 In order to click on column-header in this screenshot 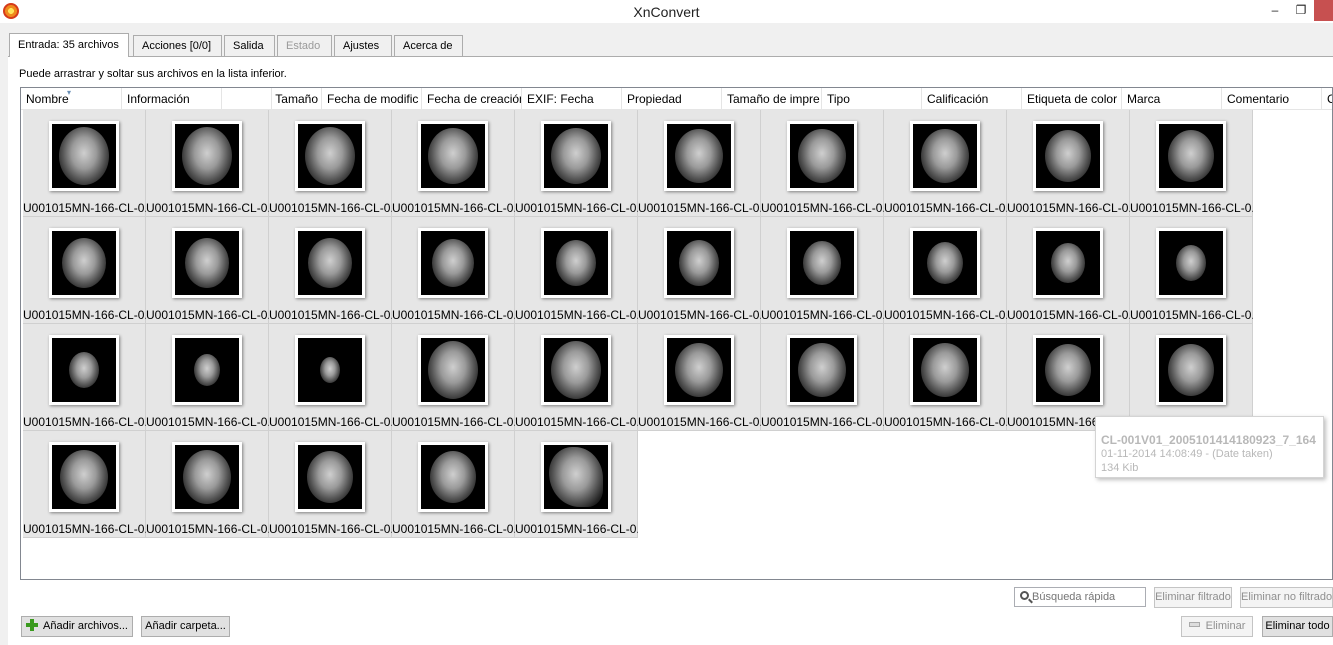, I will do `click(247, 99)`.